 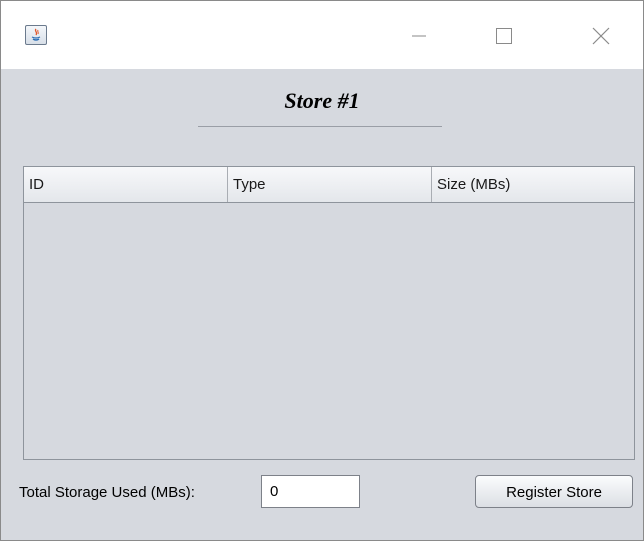 What do you see at coordinates (126, 184) in the screenshot?
I see `column-header-id: ID` at bounding box center [126, 184].